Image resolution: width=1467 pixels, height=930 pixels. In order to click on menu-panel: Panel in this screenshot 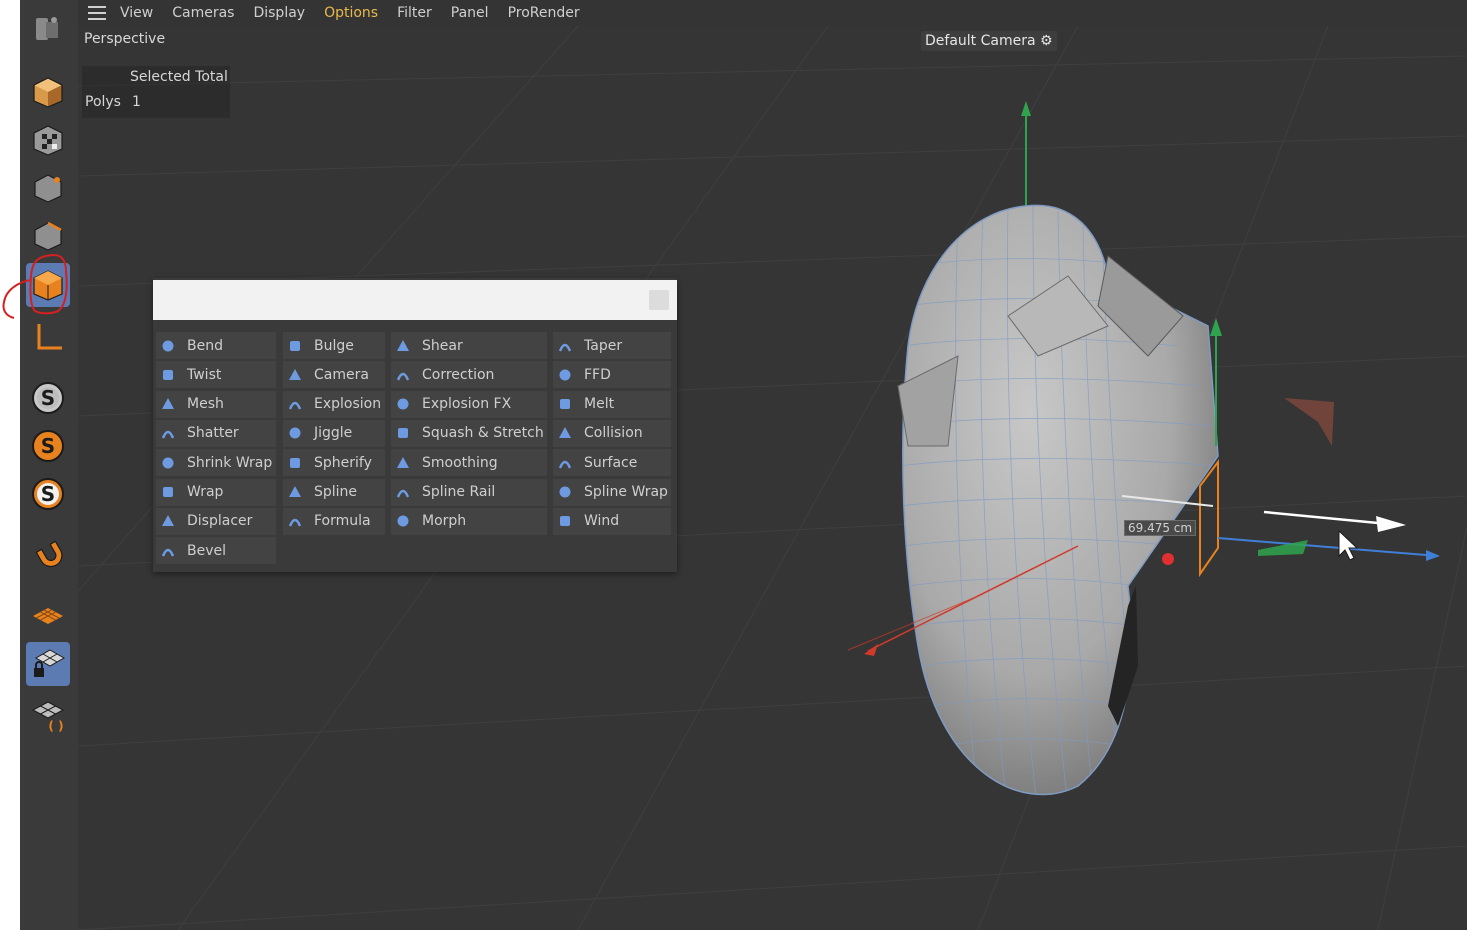, I will do `click(470, 13)`.